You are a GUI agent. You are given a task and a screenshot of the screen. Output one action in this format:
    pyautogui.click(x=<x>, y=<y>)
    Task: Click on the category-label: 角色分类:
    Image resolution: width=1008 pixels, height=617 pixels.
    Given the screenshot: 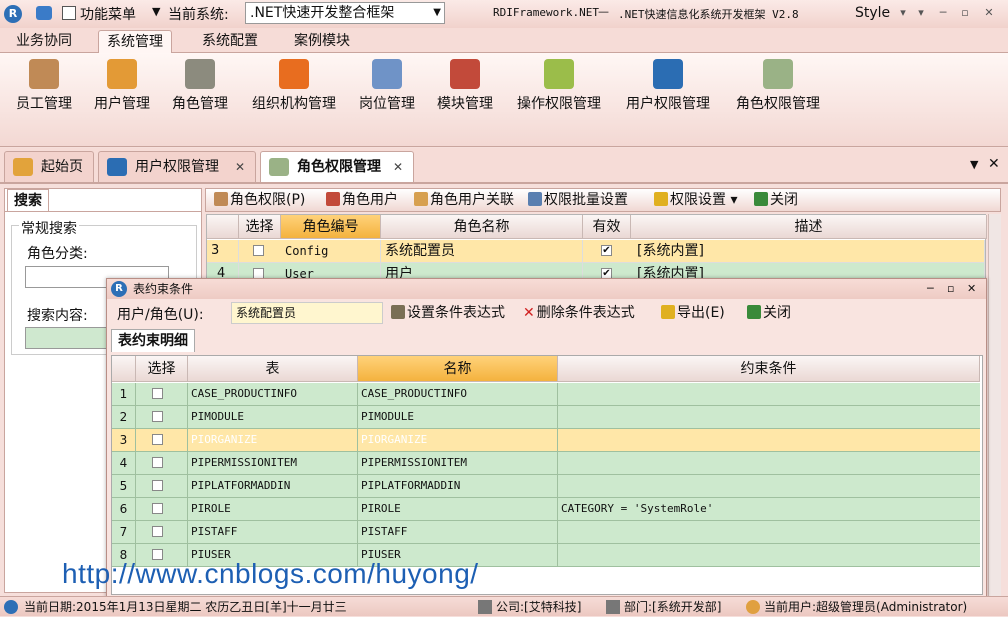 What is the action you would take?
    pyautogui.click(x=57, y=254)
    